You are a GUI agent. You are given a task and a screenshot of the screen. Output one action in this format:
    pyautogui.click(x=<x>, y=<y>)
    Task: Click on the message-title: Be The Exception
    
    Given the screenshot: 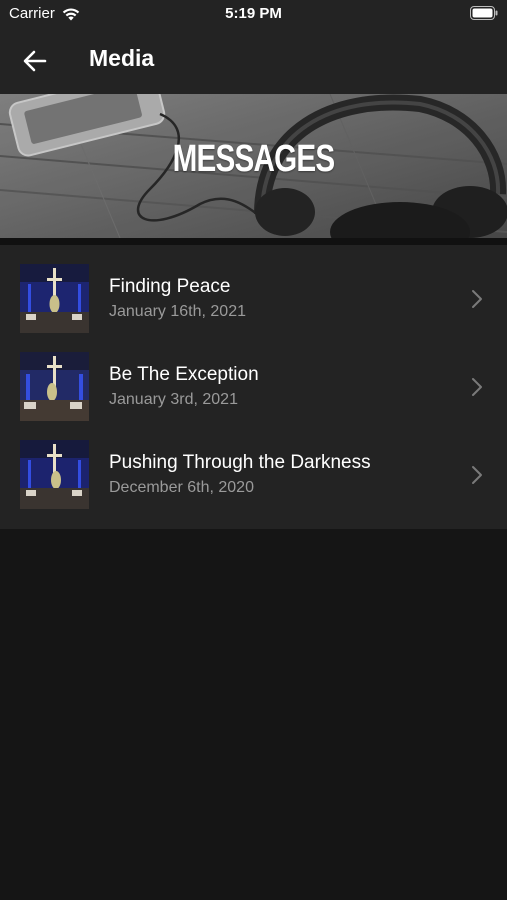 What is the action you would take?
    pyautogui.click(x=184, y=374)
    